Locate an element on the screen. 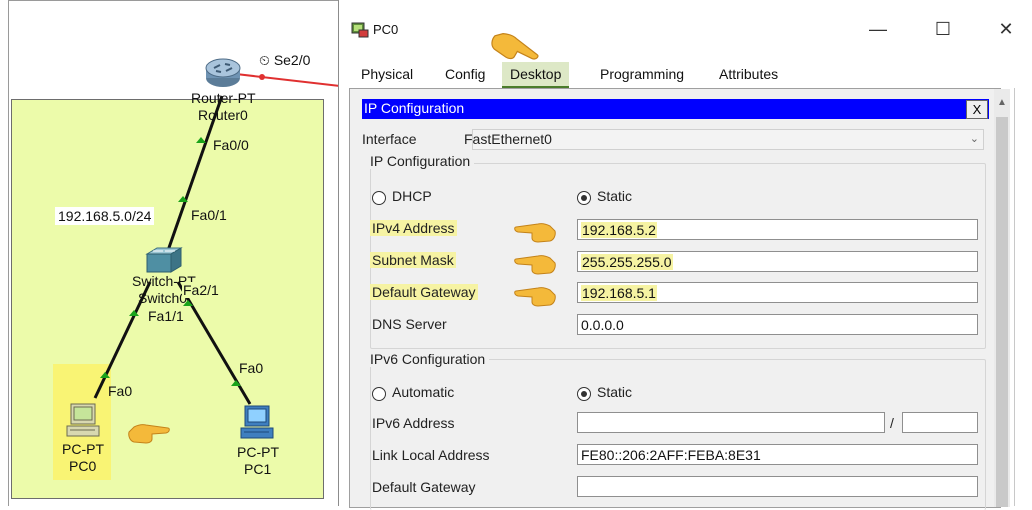 This screenshot has height=510, width=1032. tab-config: Config is located at coordinates (465, 74).